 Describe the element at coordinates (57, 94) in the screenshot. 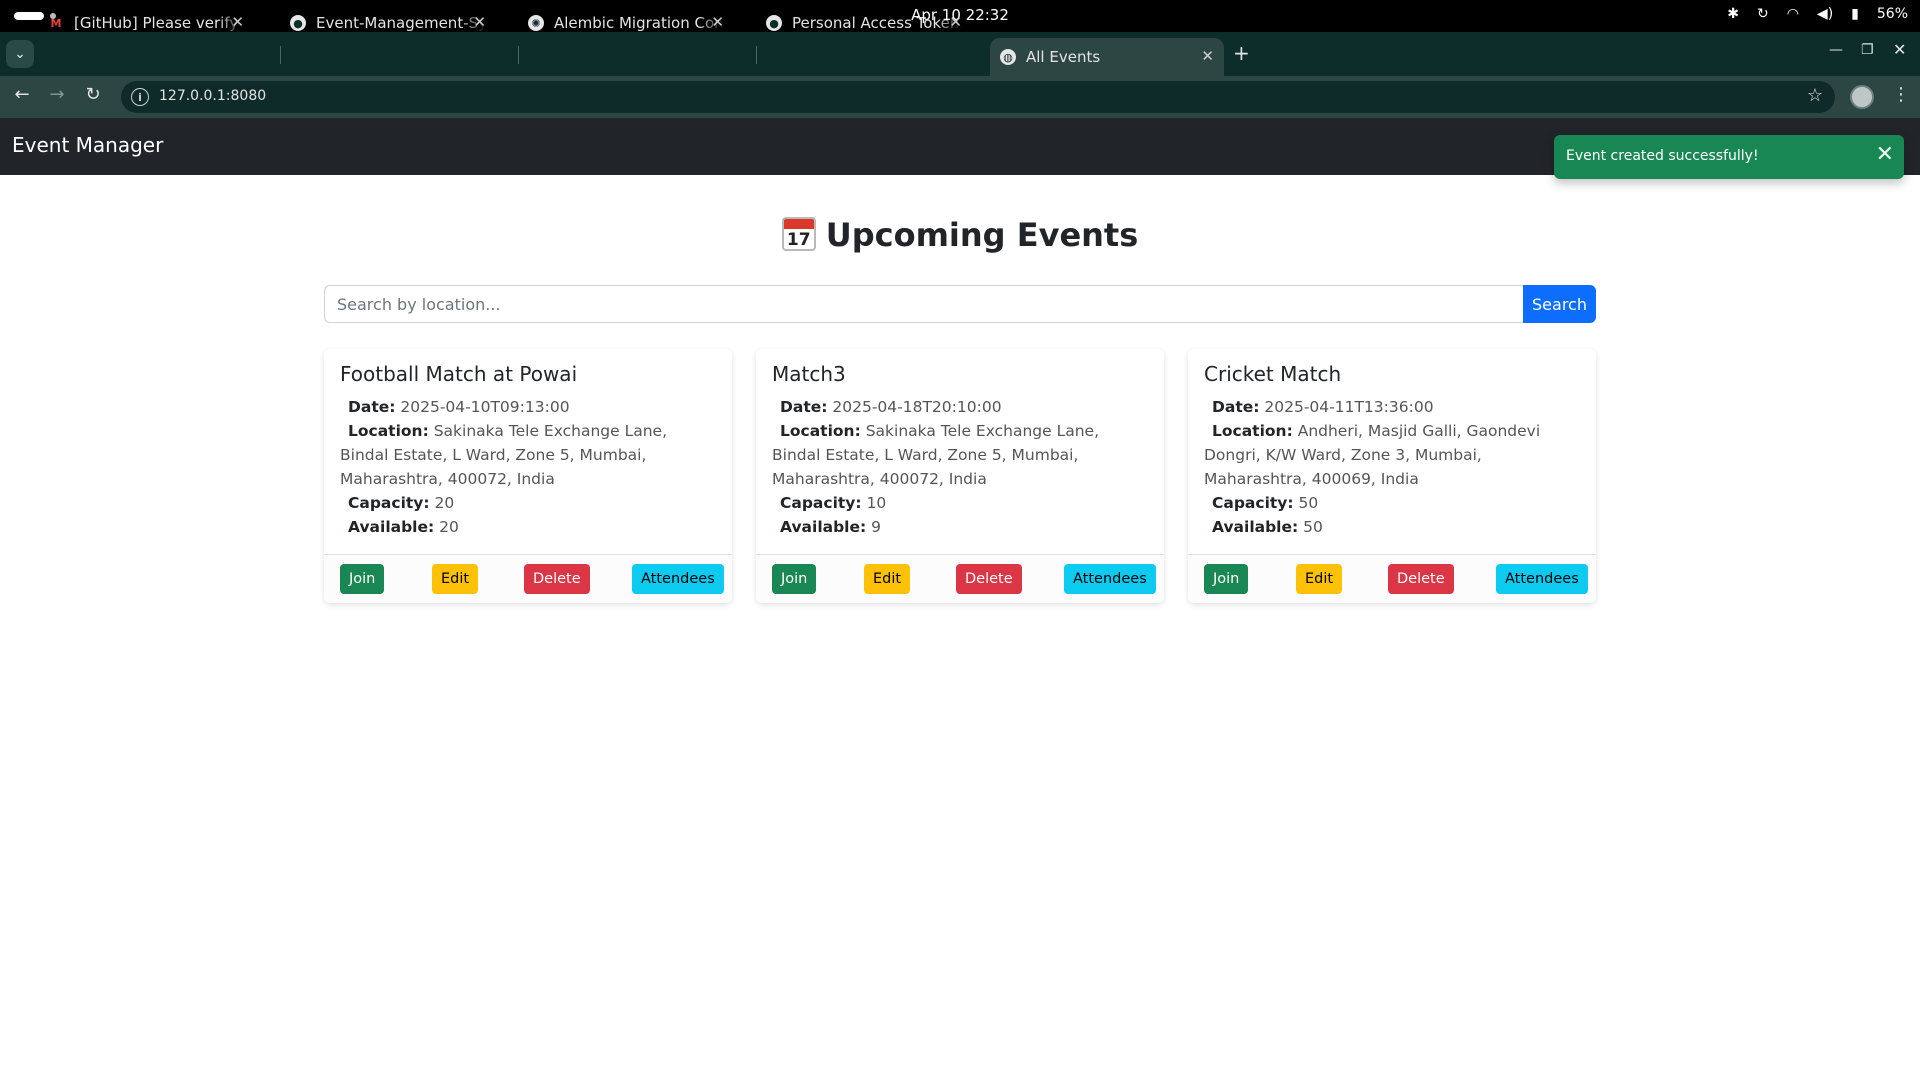

I see `forward-arrow-icon: →` at that location.